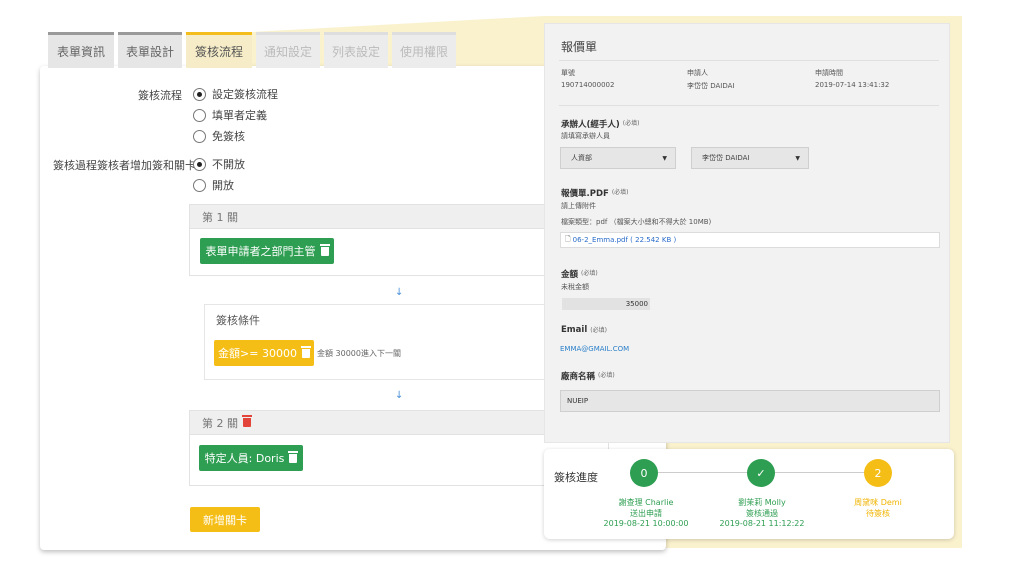 The height and width of the screenshot is (576, 1024). What do you see at coordinates (594, 349) in the screenshot?
I see `email-value: EMMA@GMAIL.COM` at bounding box center [594, 349].